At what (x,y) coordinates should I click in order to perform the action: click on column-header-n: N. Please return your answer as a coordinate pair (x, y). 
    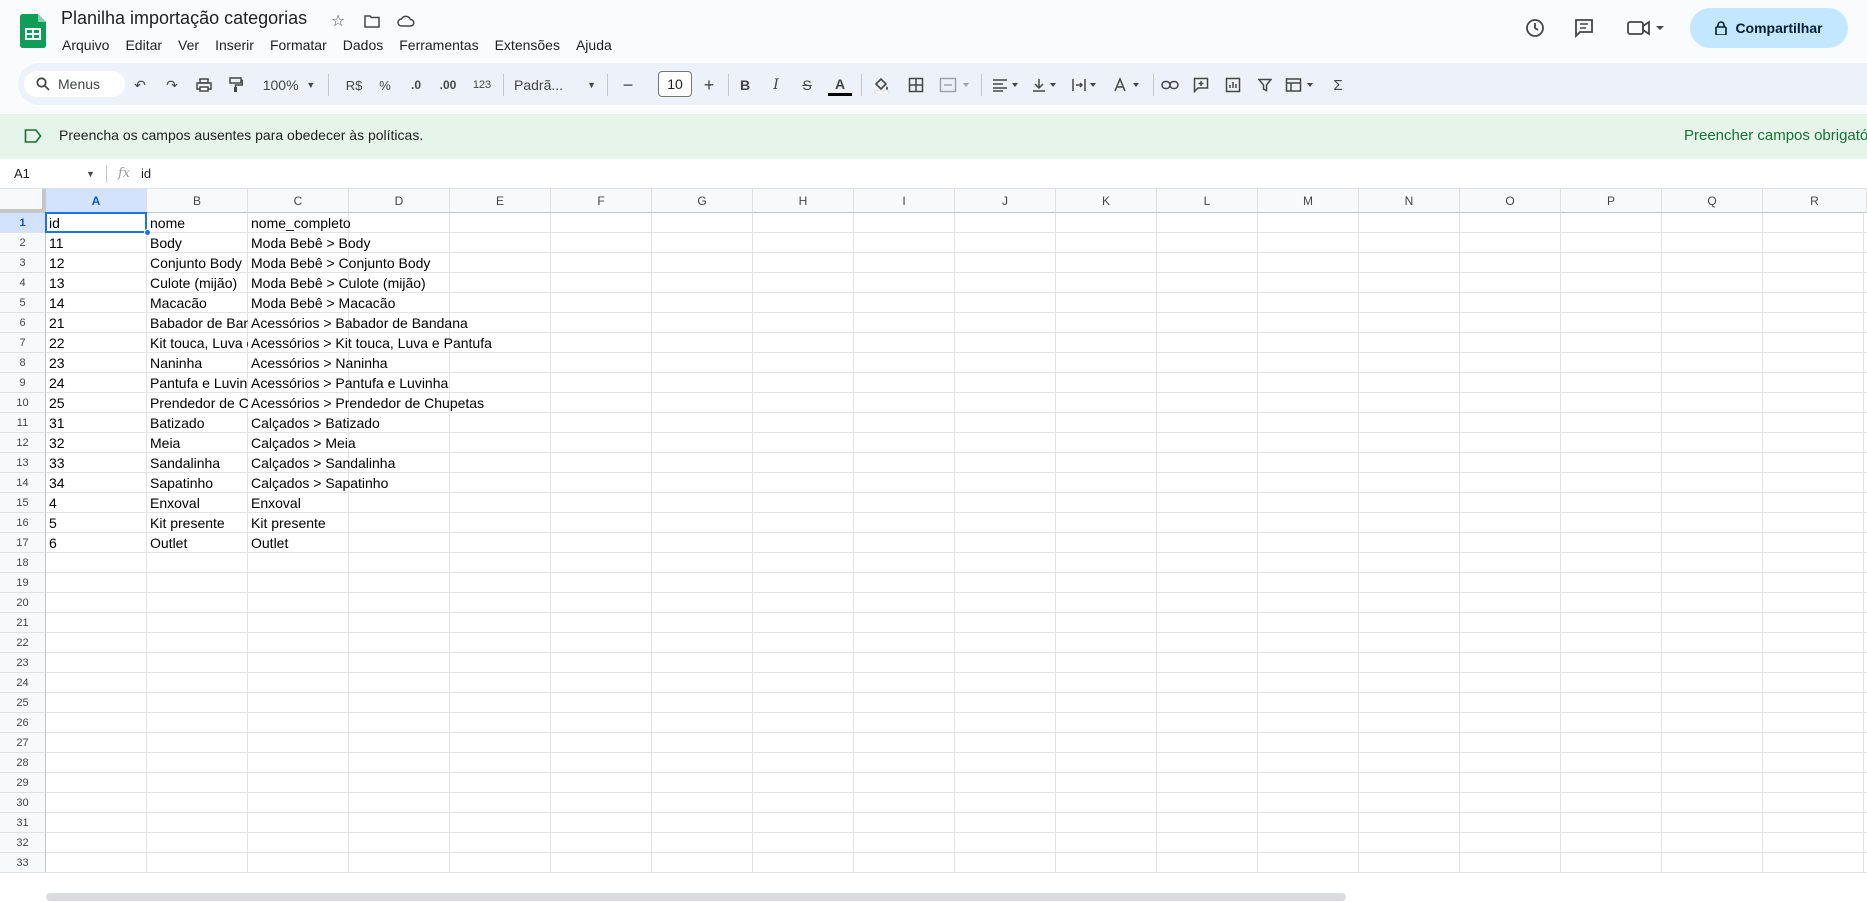
    Looking at the image, I should click on (1409, 201).